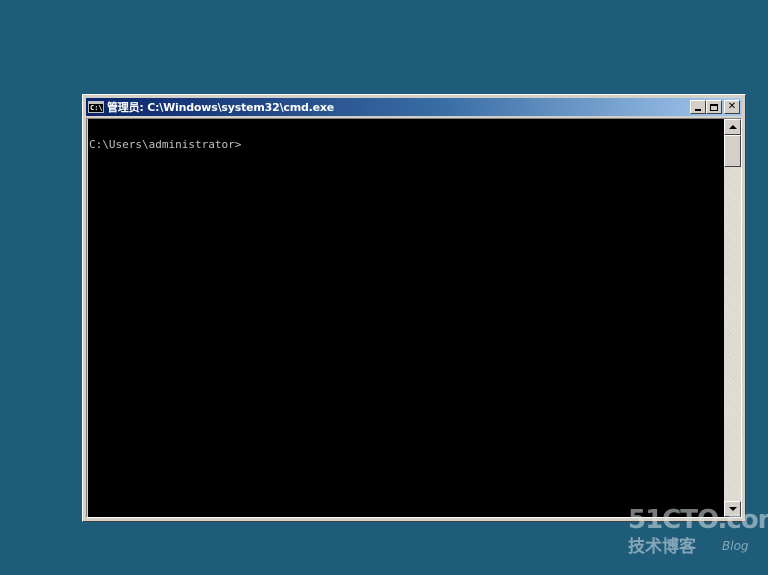  I want to click on console-icon: C:\, so click(96, 107).